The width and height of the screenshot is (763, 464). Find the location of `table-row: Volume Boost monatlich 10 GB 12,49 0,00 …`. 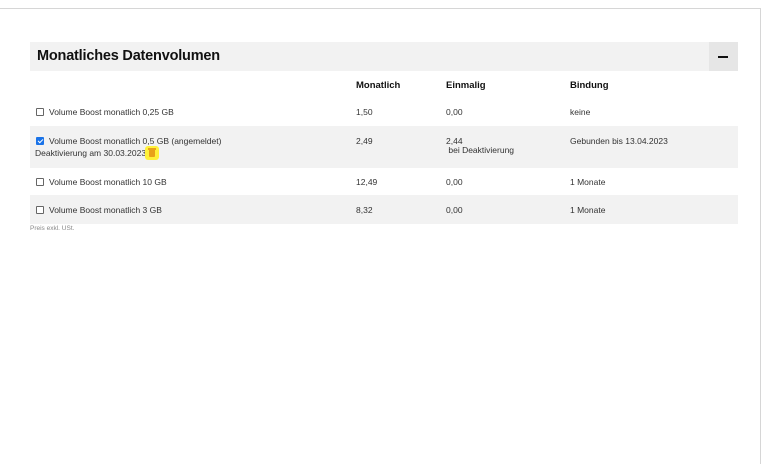

table-row: Volume Boost monatlich 10 GB 12,49 0,00 … is located at coordinates (384, 181).